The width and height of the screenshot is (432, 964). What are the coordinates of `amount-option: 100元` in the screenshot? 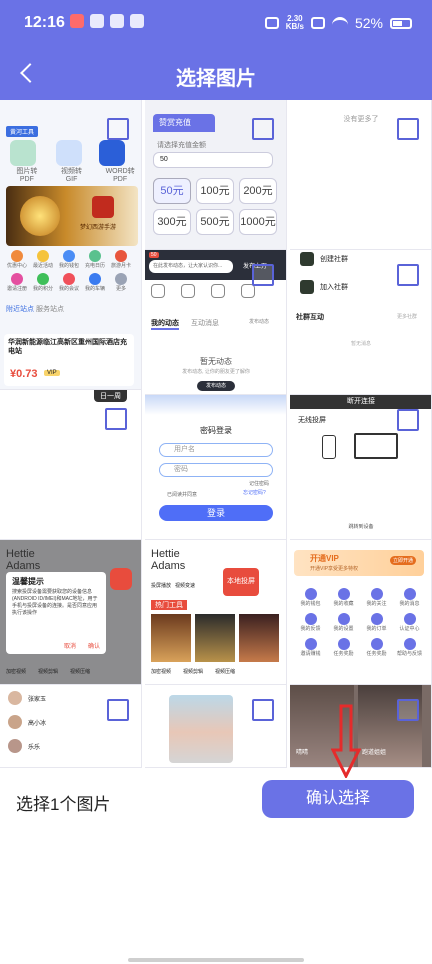 It's located at (215, 191).